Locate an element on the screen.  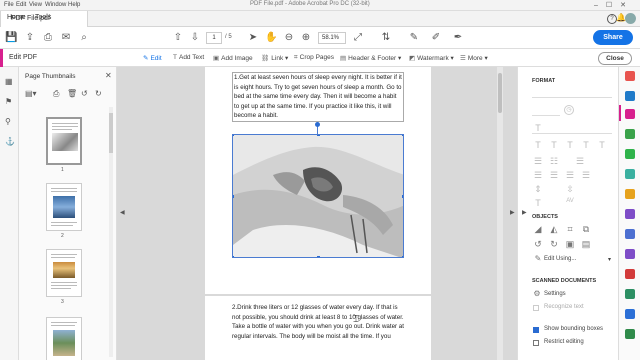
numbered-list-icon: ☷ is located at coordinates (554, 161).